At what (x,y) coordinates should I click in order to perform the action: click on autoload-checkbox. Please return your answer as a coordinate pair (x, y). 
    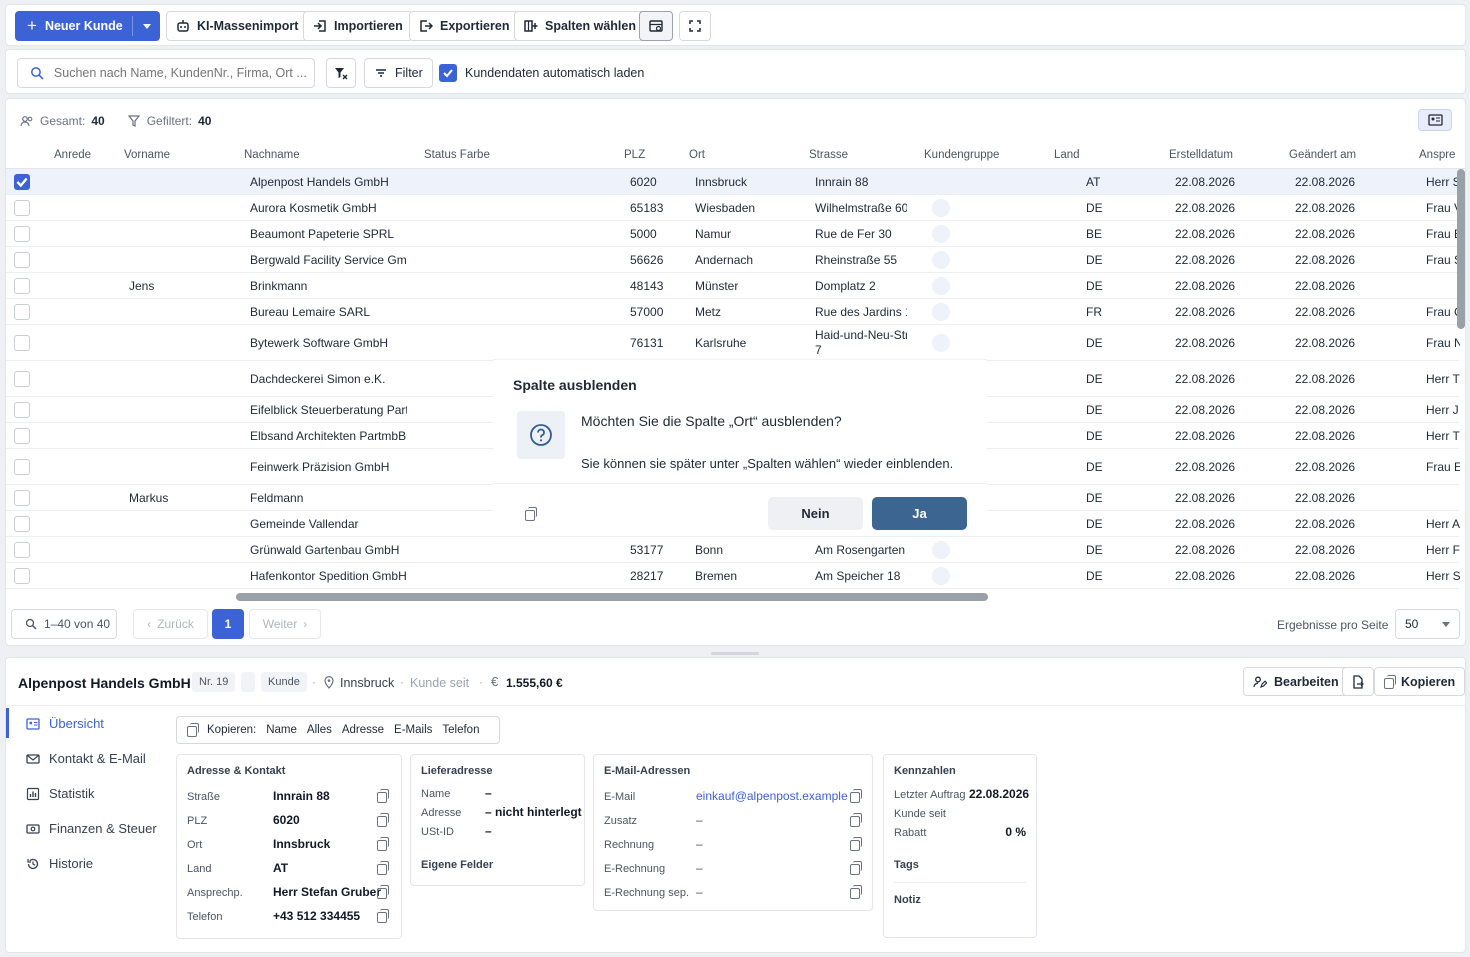
    Looking at the image, I should click on (448, 73).